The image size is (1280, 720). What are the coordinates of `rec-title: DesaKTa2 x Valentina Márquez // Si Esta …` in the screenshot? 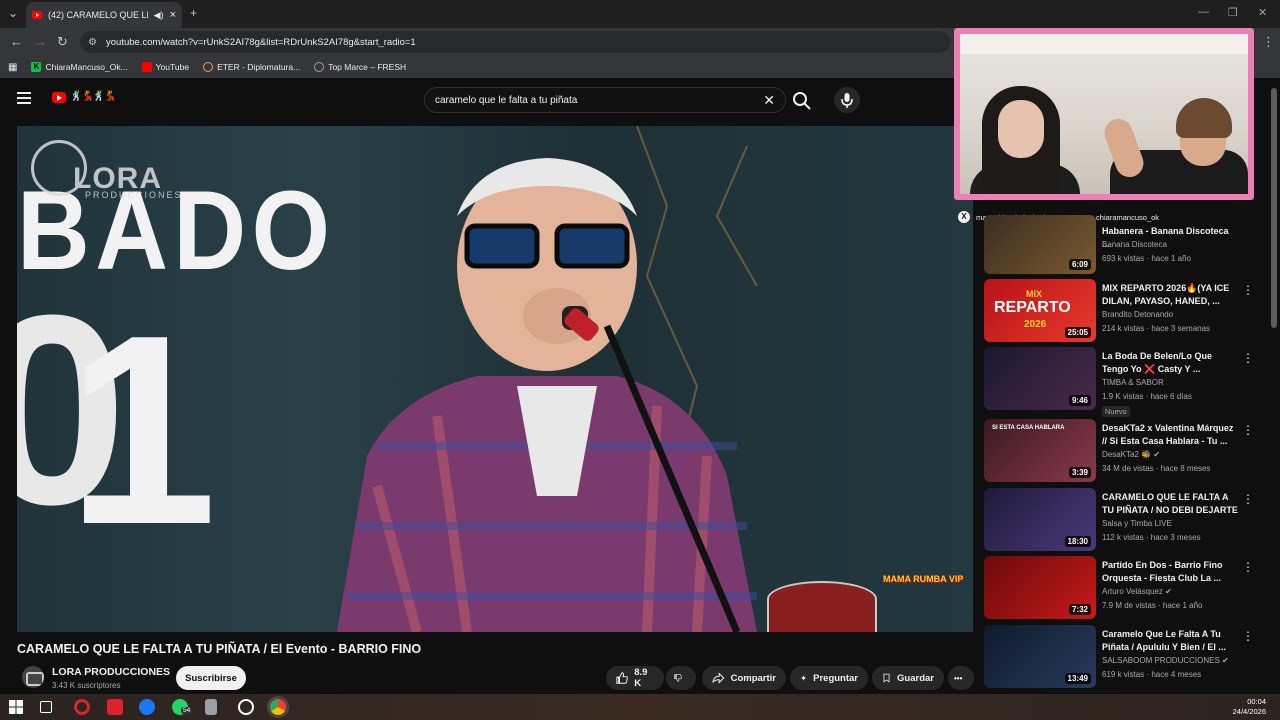 It's located at (1170, 435).